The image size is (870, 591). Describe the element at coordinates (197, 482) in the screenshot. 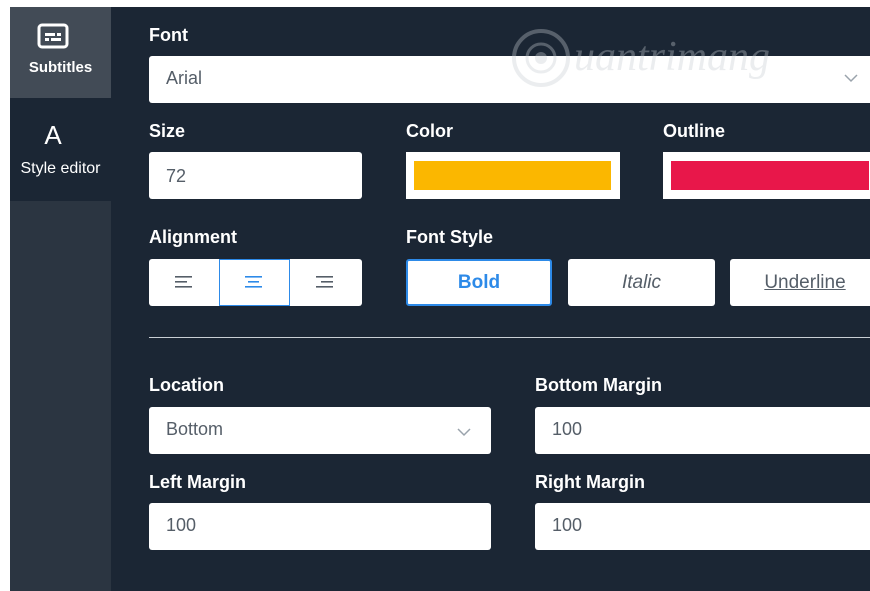

I see `left-margin-label: Left Margin` at that location.